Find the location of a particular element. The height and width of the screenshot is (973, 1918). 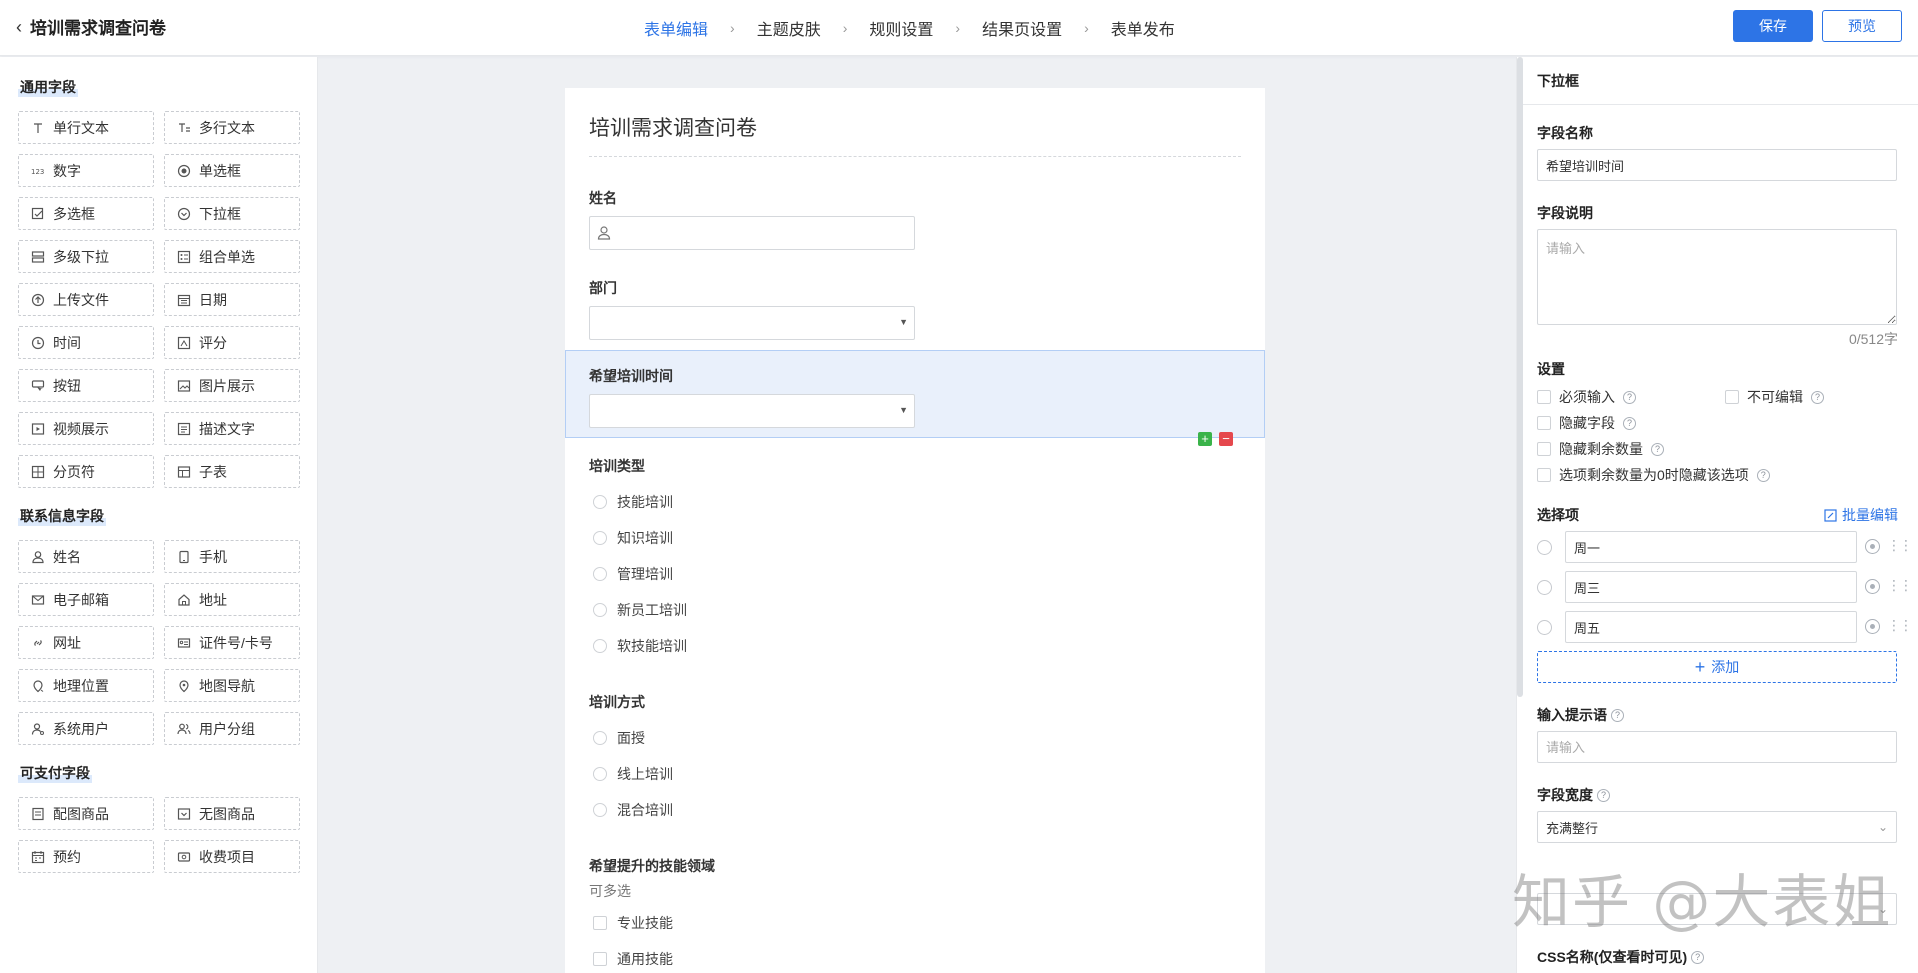

palette-item: 时间 is located at coordinates (86, 342).